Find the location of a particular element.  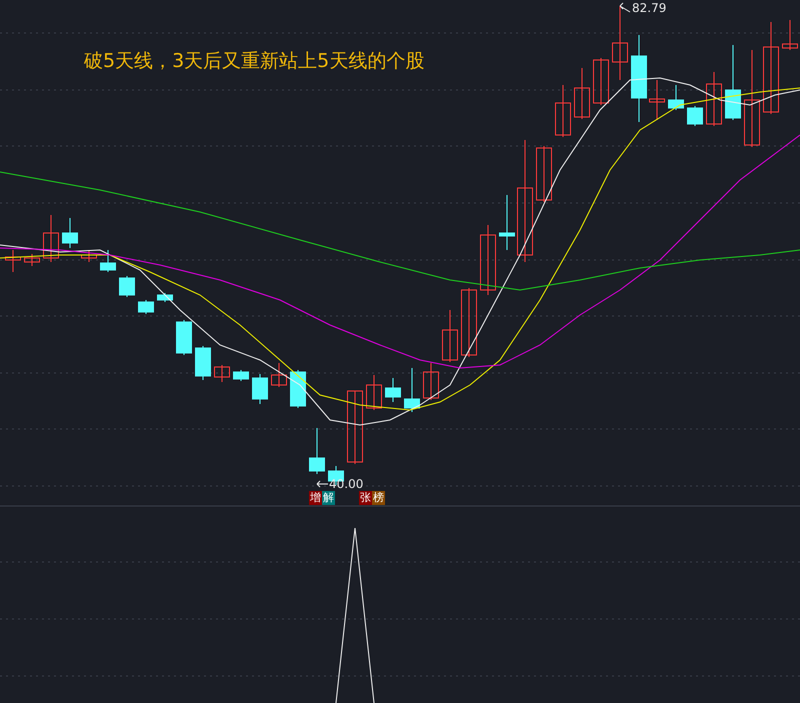

signal-tag: 张 is located at coordinates (365, 498).